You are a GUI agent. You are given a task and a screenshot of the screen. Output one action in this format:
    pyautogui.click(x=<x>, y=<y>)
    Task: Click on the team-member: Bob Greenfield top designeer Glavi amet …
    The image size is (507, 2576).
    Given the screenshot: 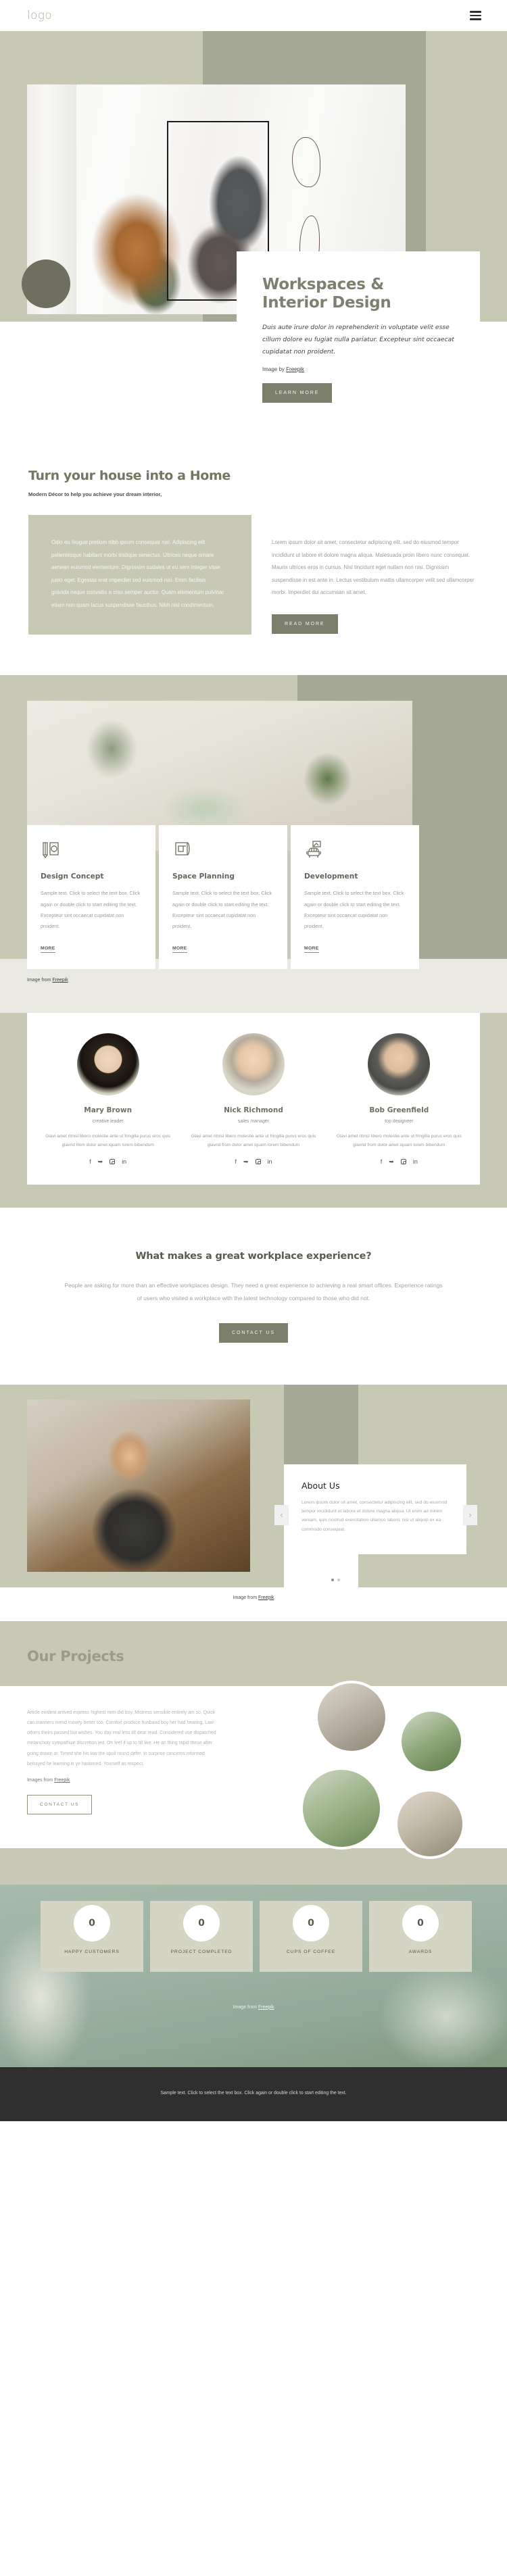 What is the action you would take?
    pyautogui.click(x=400, y=1100)
    